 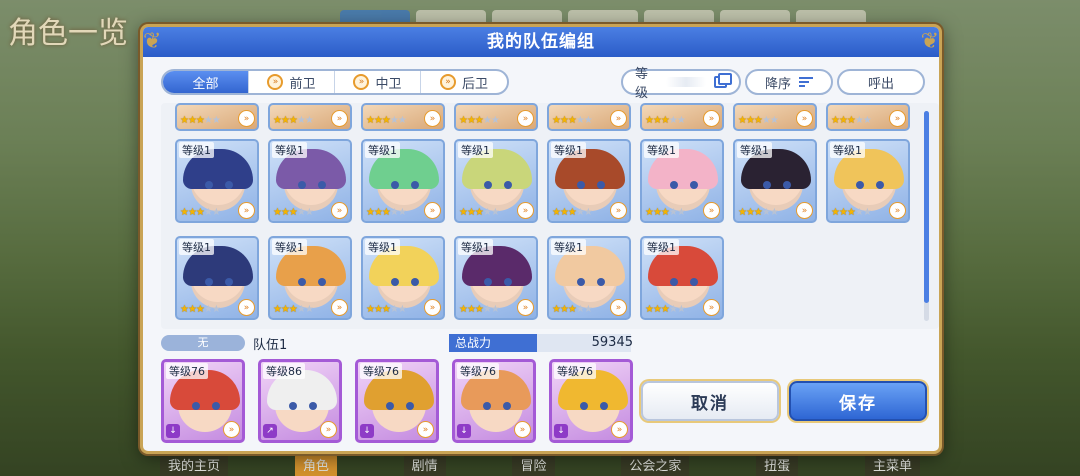 I want to click on background-bottom-nav: 我的主页 角色 剧情 冒险 公会之家 扭蛋 主菜单, so click(x=540, y=464).